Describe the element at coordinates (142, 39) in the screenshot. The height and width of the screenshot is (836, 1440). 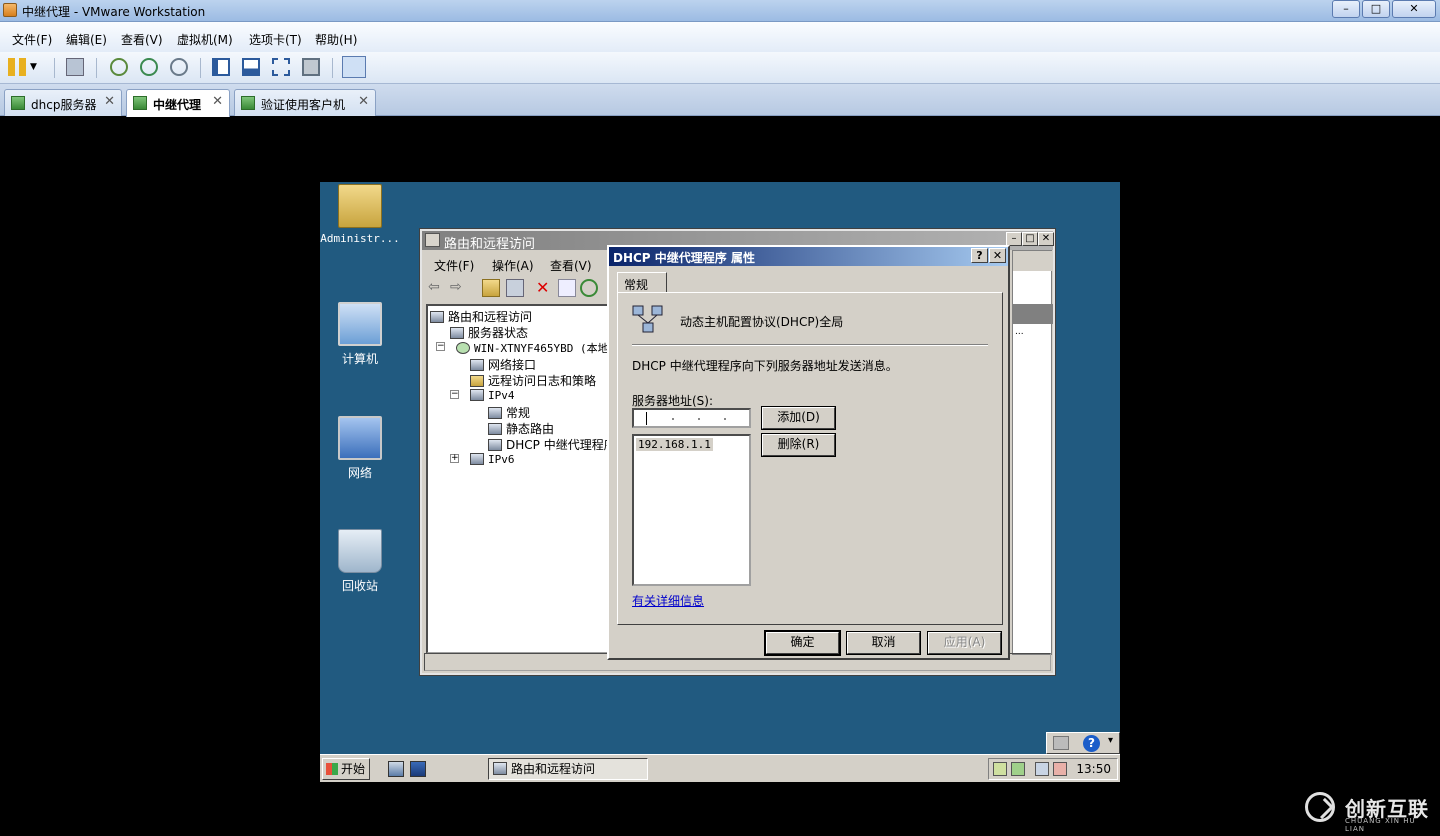
I see `menu-view: 查看(V)` at that location.